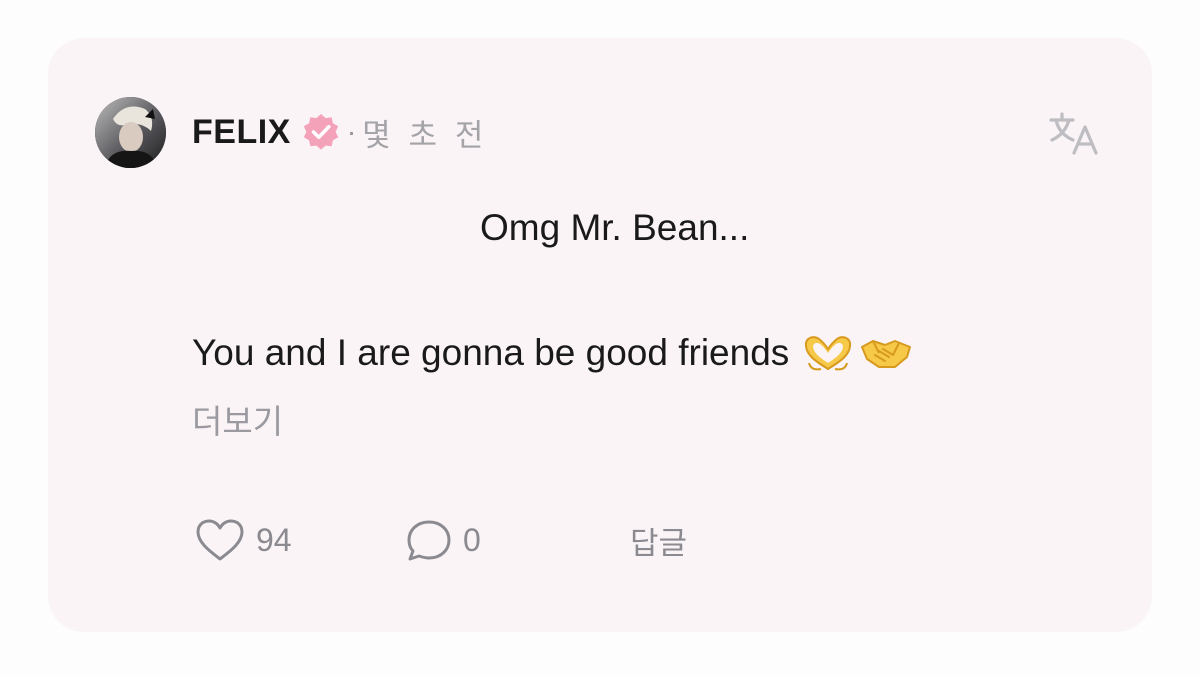 The image size is (1200, 676). I want to click on post-body-line-2: You and I are gonna be good friends, so click(491, 352).